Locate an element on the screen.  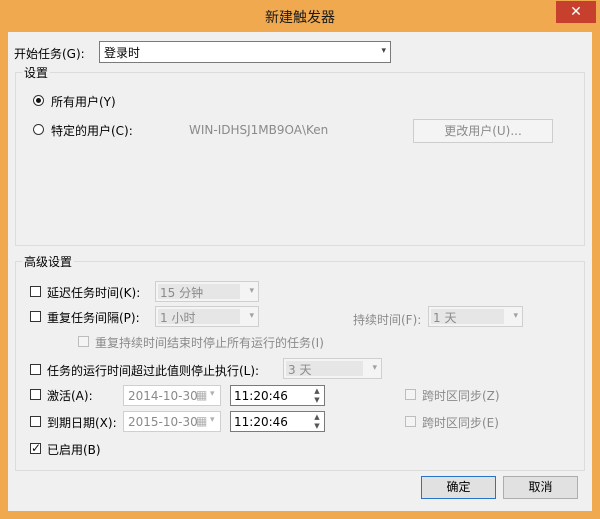
repeat-interval-select: 1 小时 ▾ is located at coordinates (207, 316).